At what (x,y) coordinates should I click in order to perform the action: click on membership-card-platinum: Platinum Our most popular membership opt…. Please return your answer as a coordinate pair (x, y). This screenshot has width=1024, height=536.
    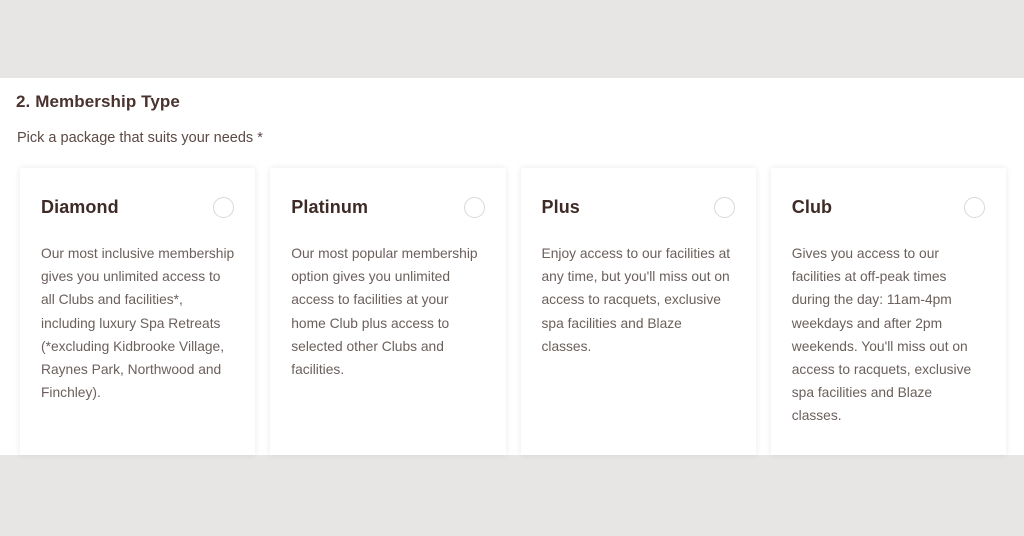
    Looking at the image, I should click on (388, 311).